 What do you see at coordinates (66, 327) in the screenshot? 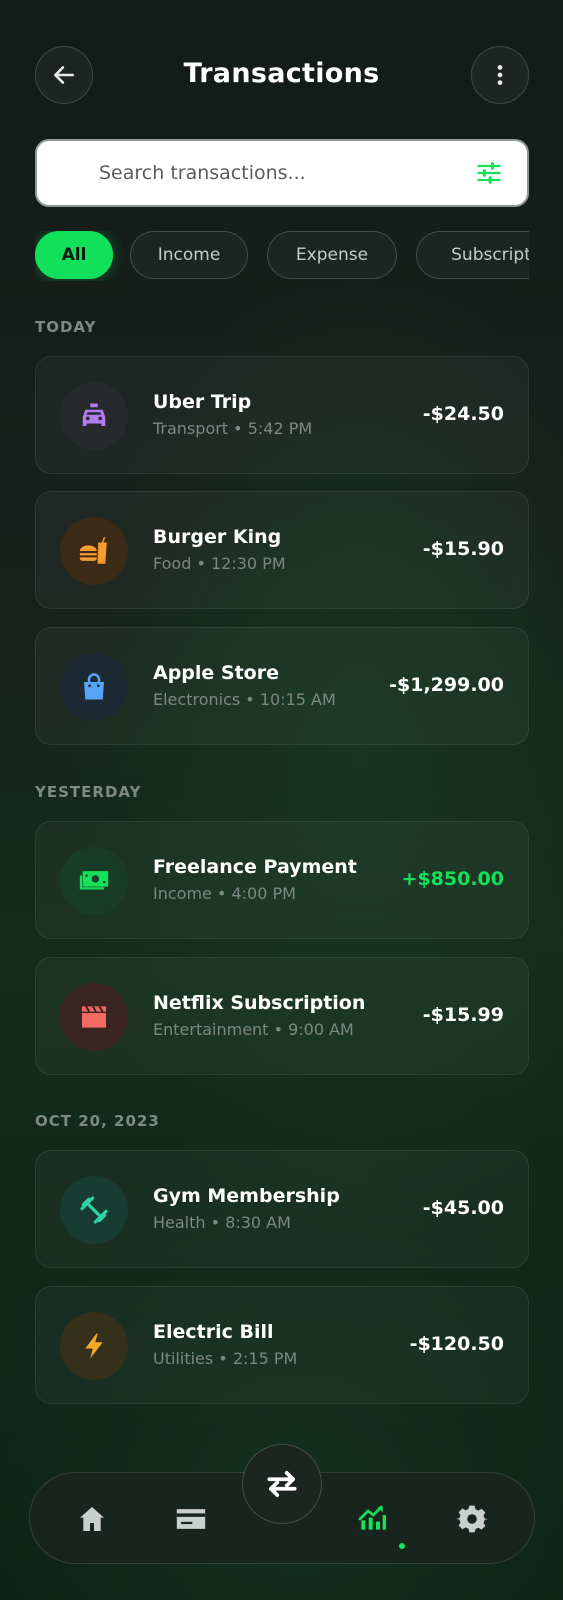
I see `section-label-today: TODAY` at bounding box center [66, 327].